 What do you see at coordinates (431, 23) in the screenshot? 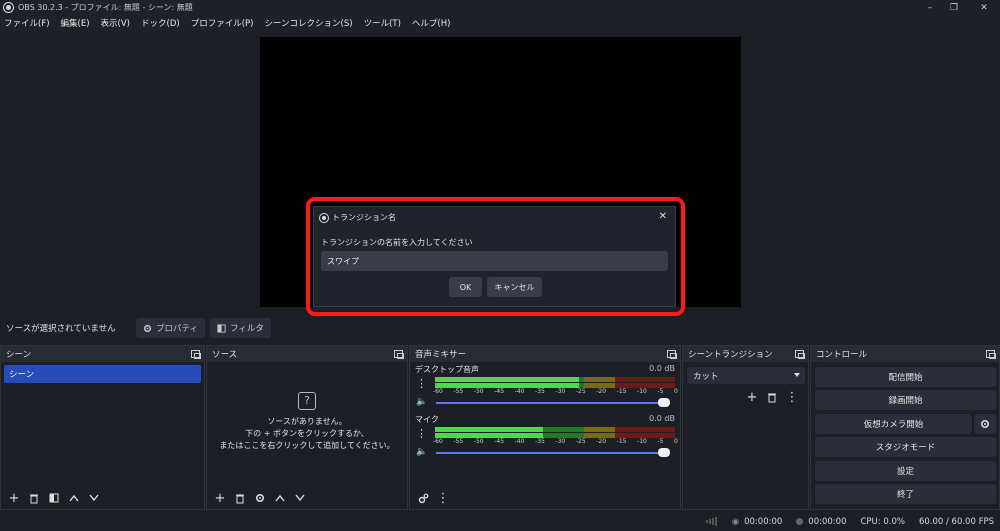
I see `menu-help: ヘルプ(H)` at bounding box center [431, 23].